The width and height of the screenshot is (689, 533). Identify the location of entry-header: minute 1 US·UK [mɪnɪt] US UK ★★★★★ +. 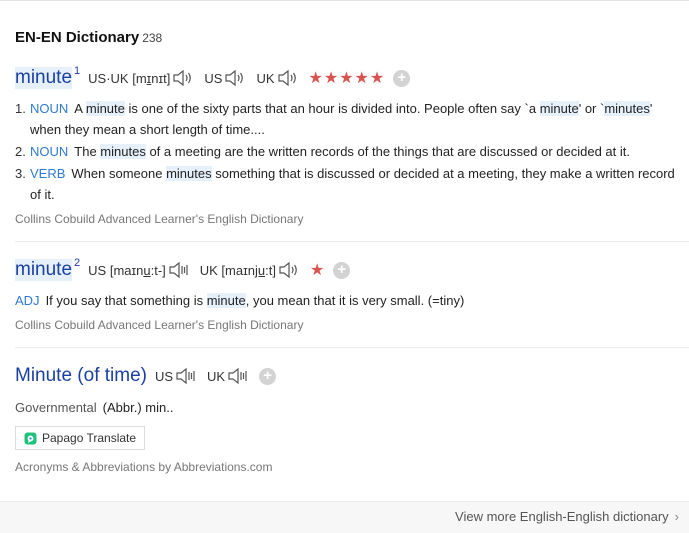
(352, 78).